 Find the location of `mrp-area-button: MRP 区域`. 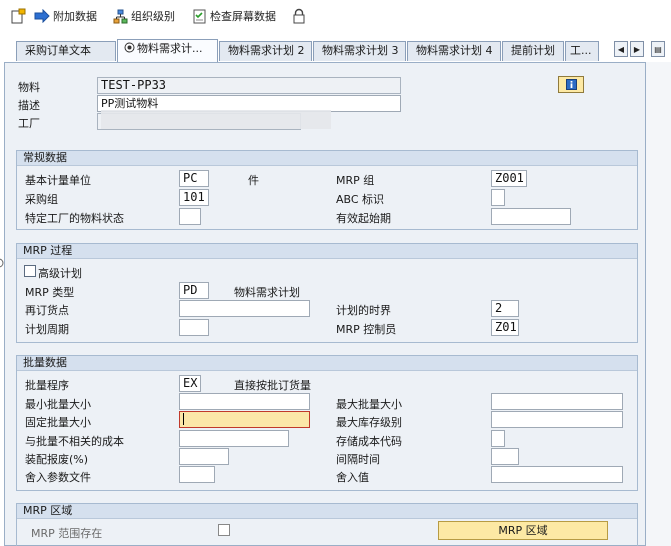

mrp-area-button: MRP 区域 is located at coordinates (523, 530).